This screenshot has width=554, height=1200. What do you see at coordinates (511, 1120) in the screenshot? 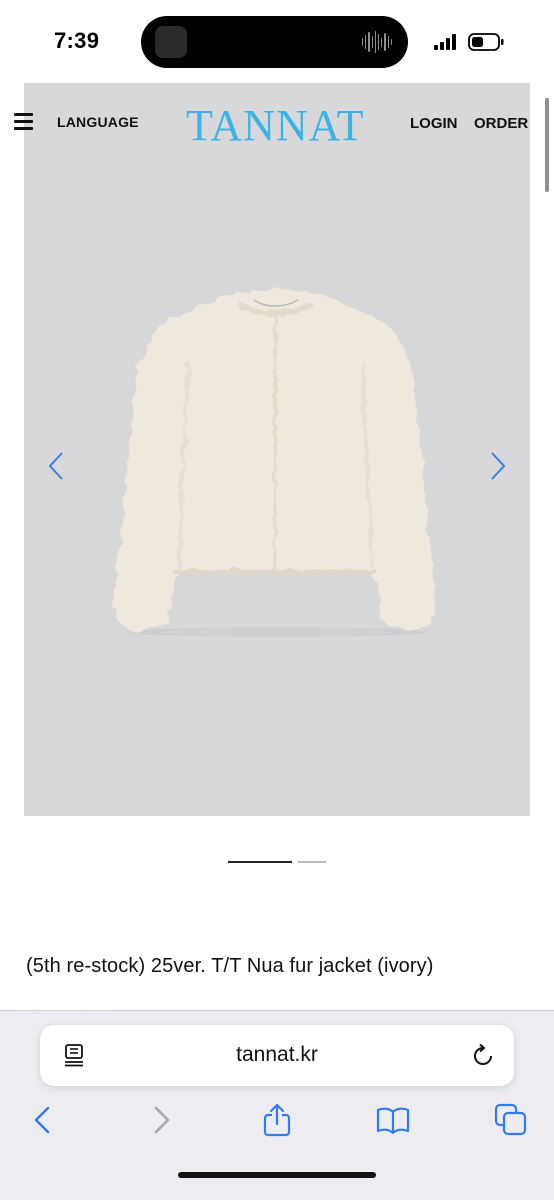
I see `tabs-icon` at bounding box center [511, 1120].